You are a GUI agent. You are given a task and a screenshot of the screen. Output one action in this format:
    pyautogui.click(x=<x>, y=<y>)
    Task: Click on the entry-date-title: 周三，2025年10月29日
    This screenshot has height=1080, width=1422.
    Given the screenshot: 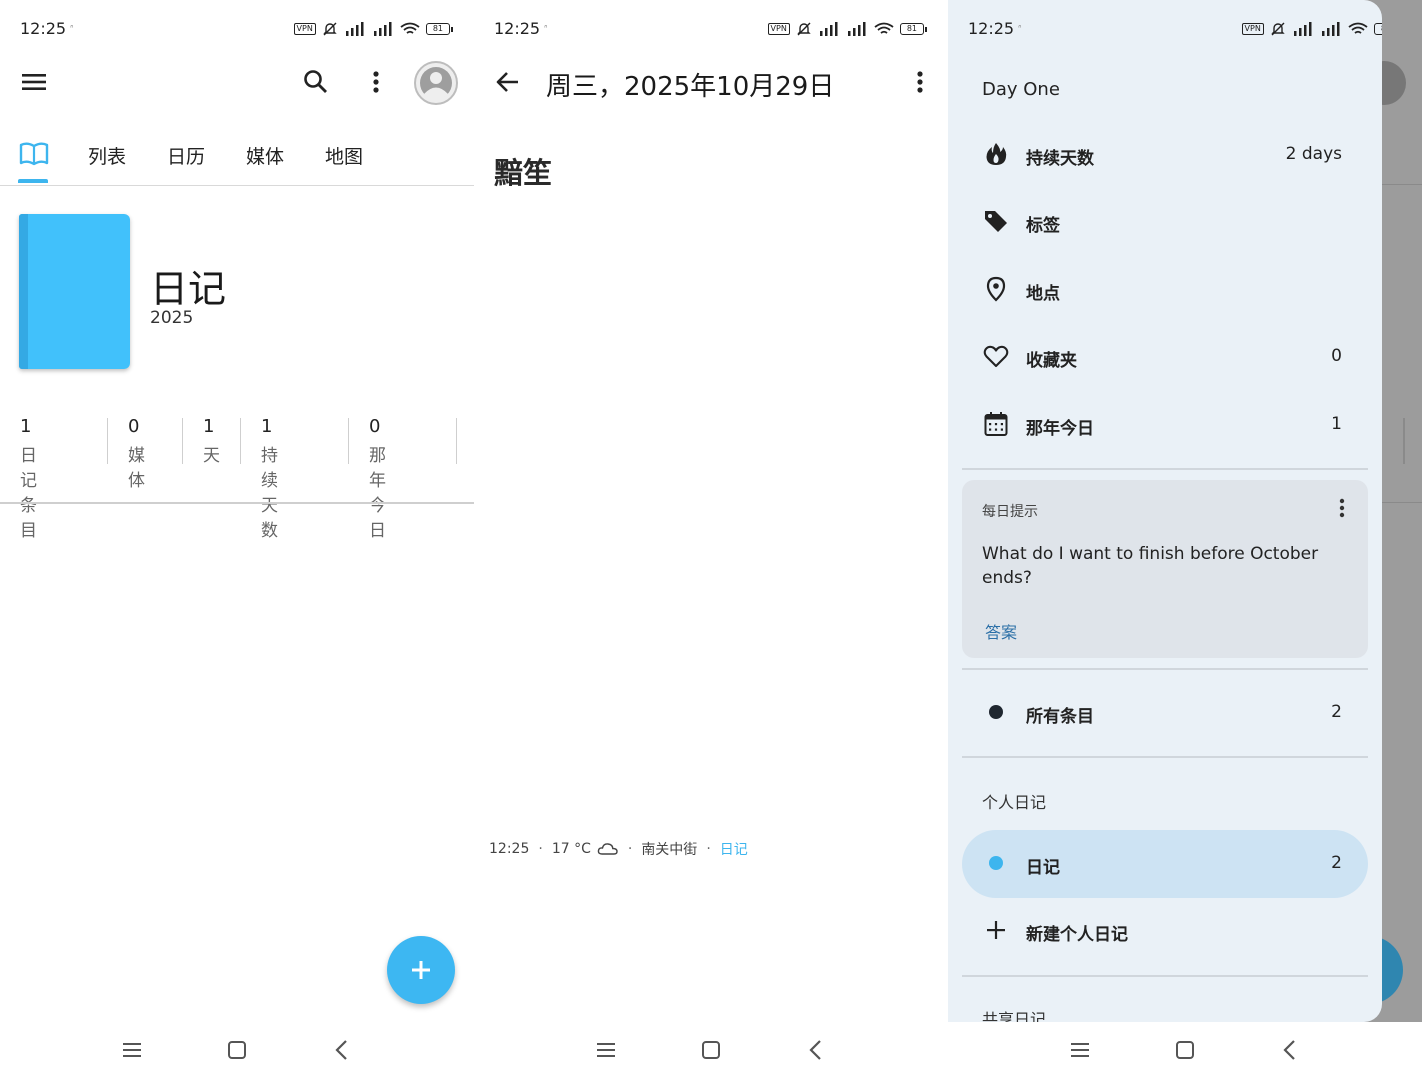 What is the action you would take?
    pyautogui.click(x=690, y=87)
    